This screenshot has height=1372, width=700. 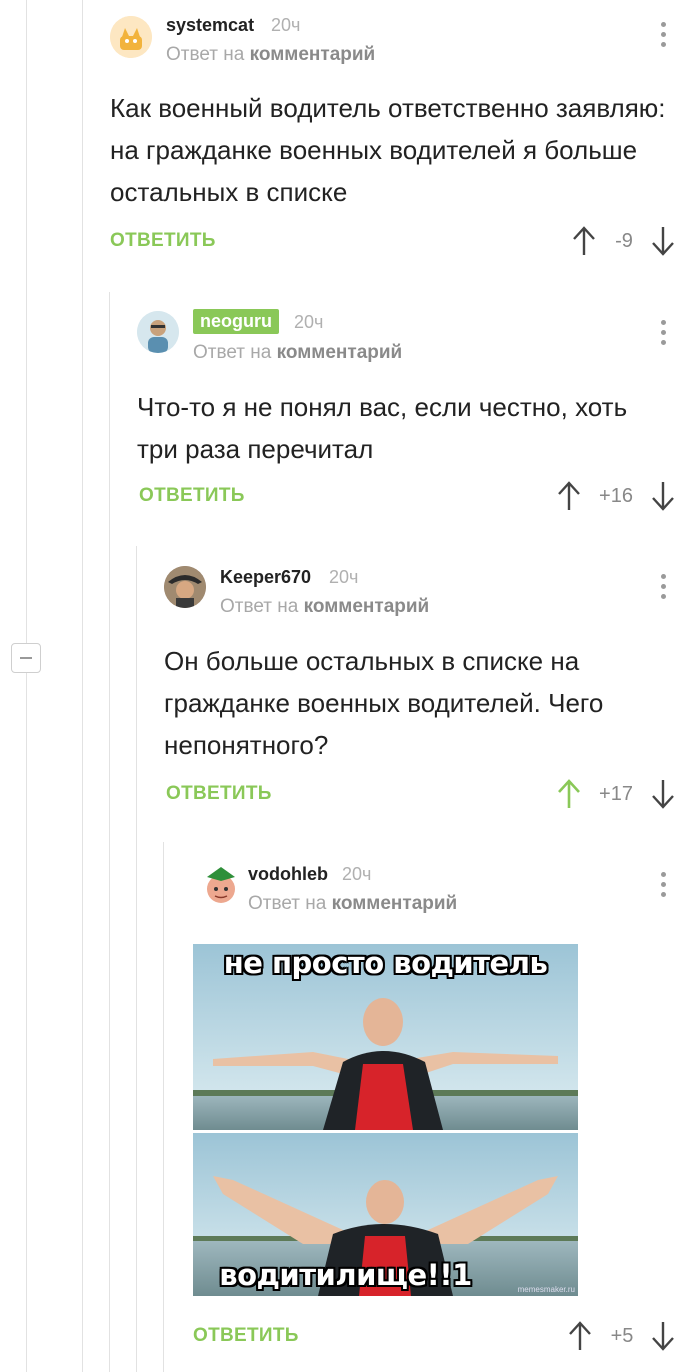 I want to click on rating-value: -9, so click(x=624, y=241).